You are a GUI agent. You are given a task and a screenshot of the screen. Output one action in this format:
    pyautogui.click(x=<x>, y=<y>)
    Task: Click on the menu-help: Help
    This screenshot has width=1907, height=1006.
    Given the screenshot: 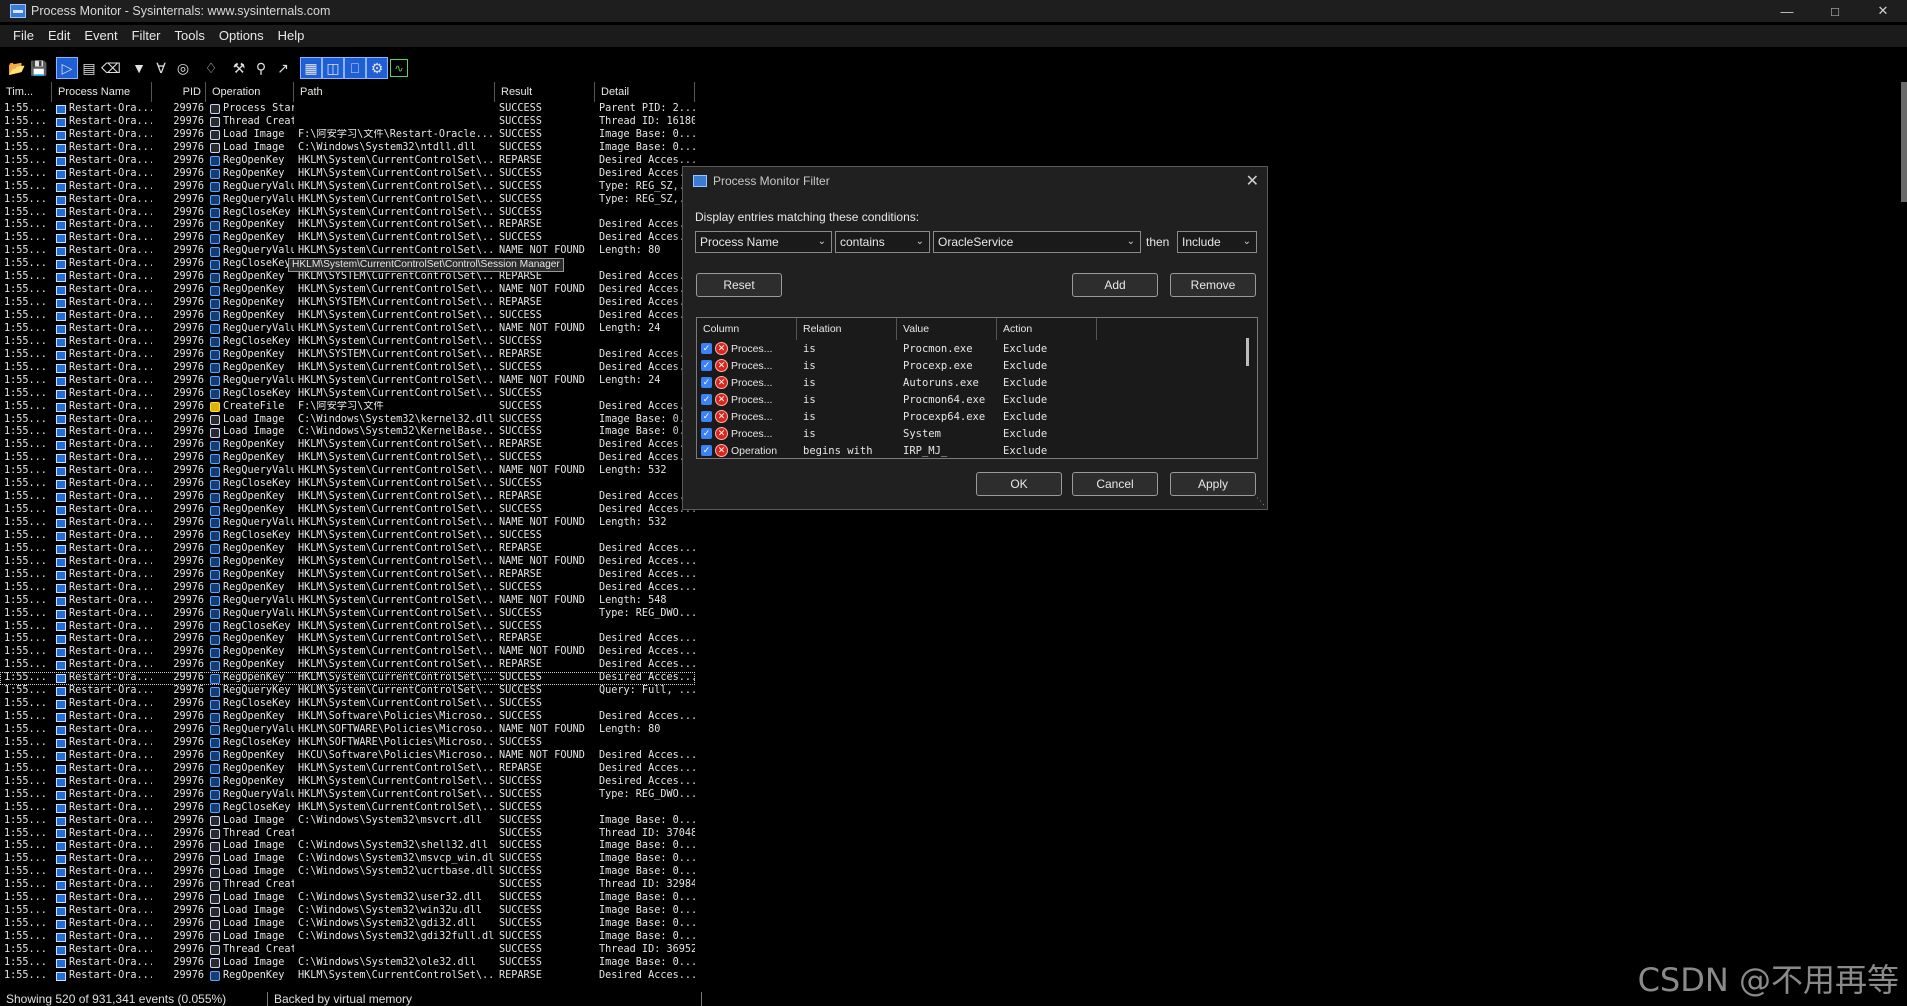 What is the action you would take?
    pyautogui.click(x=291, y=36)
    